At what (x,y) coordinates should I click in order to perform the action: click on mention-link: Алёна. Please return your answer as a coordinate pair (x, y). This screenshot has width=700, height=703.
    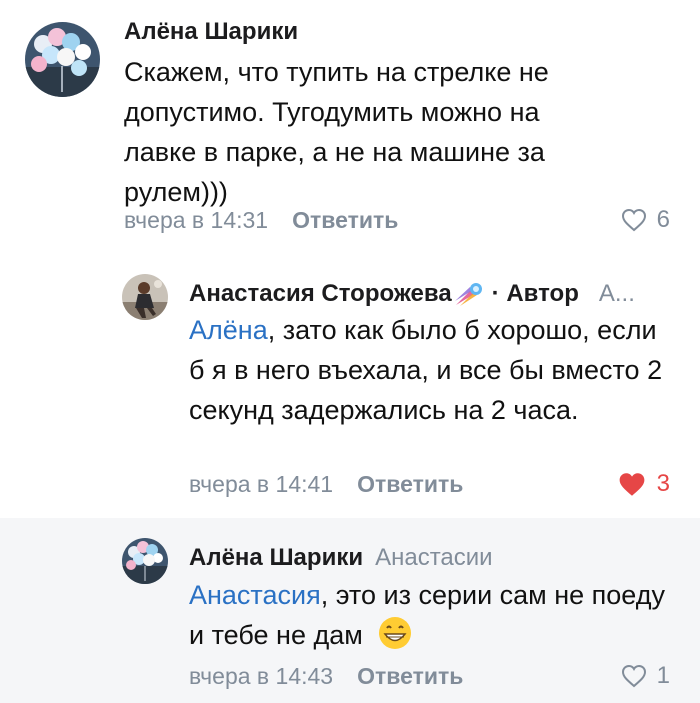
    Looking at the image, I should click on (228, 330).